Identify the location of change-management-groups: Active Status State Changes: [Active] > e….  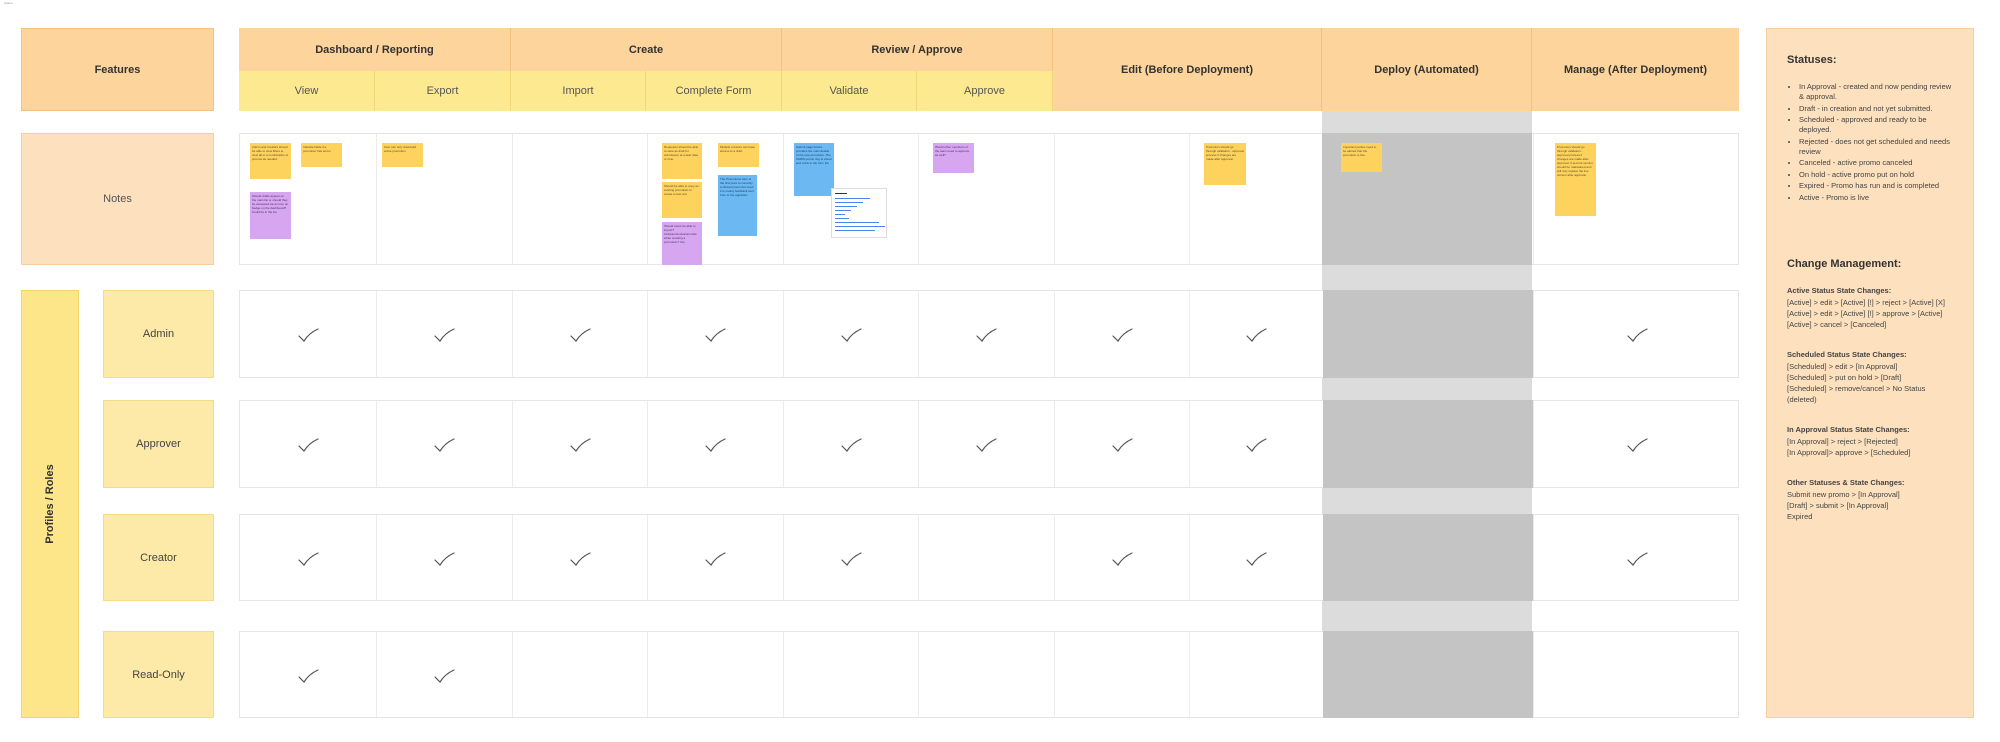
(1870, 404).